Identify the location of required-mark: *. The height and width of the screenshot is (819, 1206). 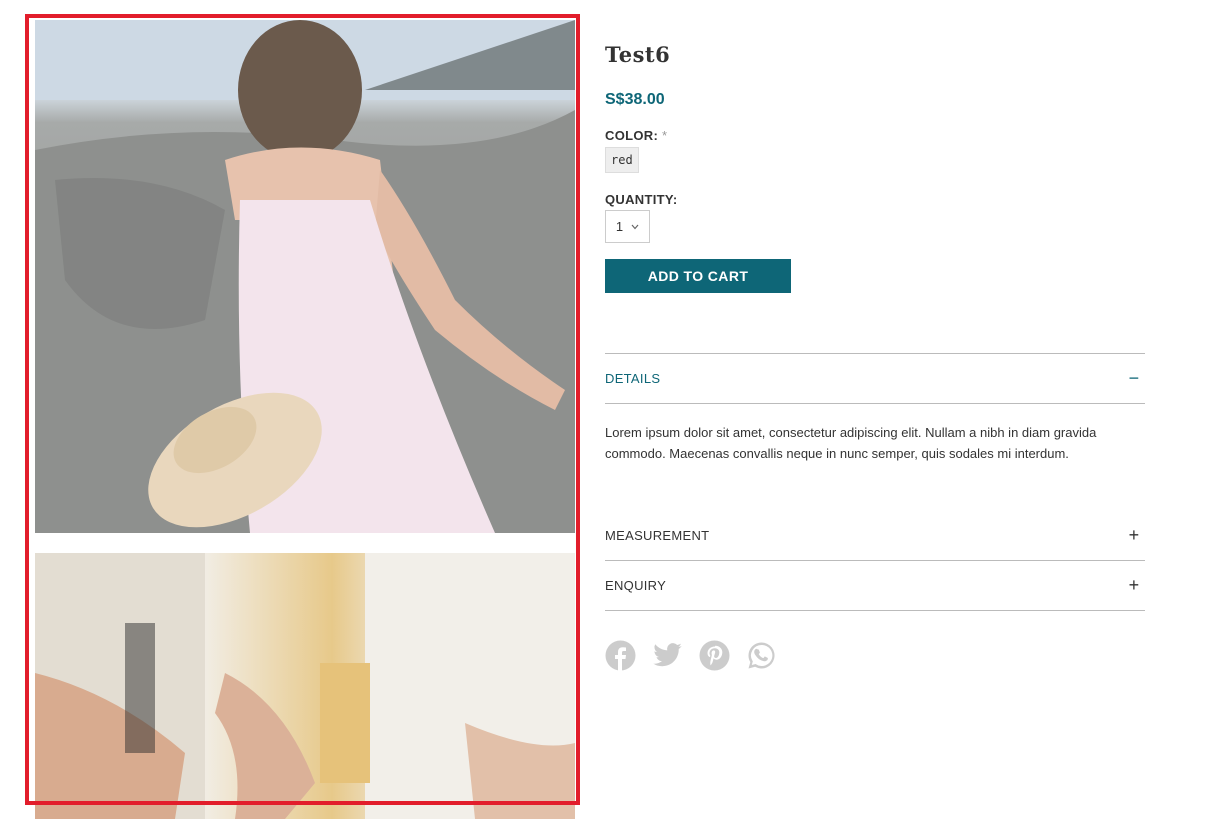
(665, 135).